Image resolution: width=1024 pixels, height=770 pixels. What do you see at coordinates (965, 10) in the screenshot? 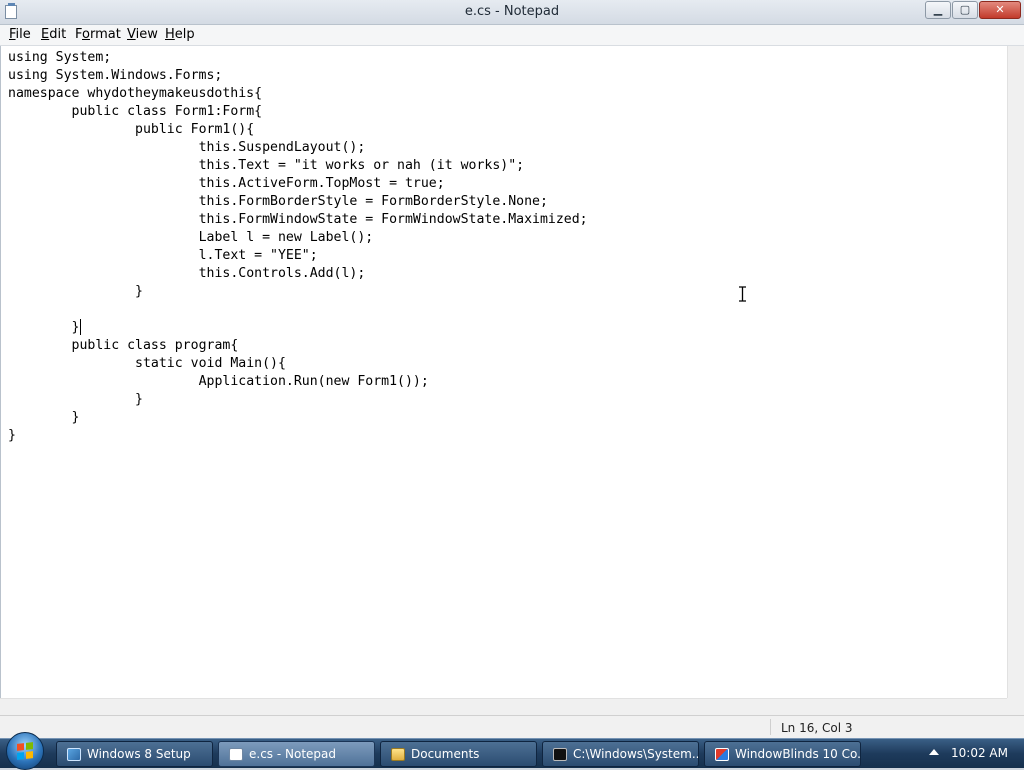
I see `maximize-button: ▢` at bounding box center [965, 10].